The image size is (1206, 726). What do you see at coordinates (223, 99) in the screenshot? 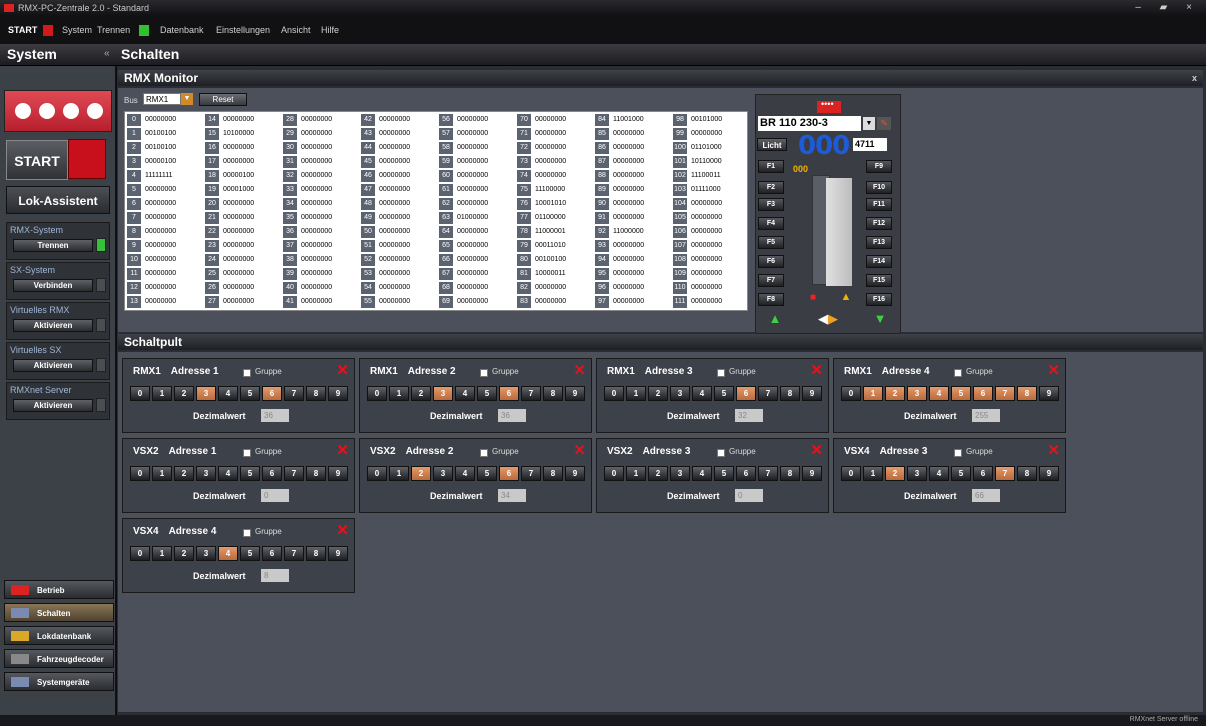
I see `reset-button: Reset` at bounding box center [223, 99].